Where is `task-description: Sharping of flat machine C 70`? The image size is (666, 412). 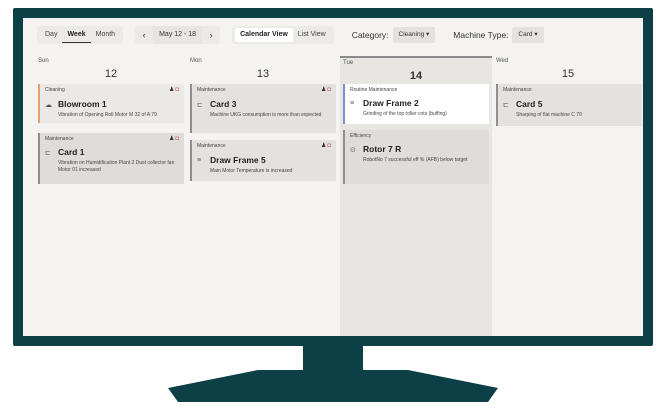 task-description: Sharping of flat machine C 70 is located at coordinates (549, 115).